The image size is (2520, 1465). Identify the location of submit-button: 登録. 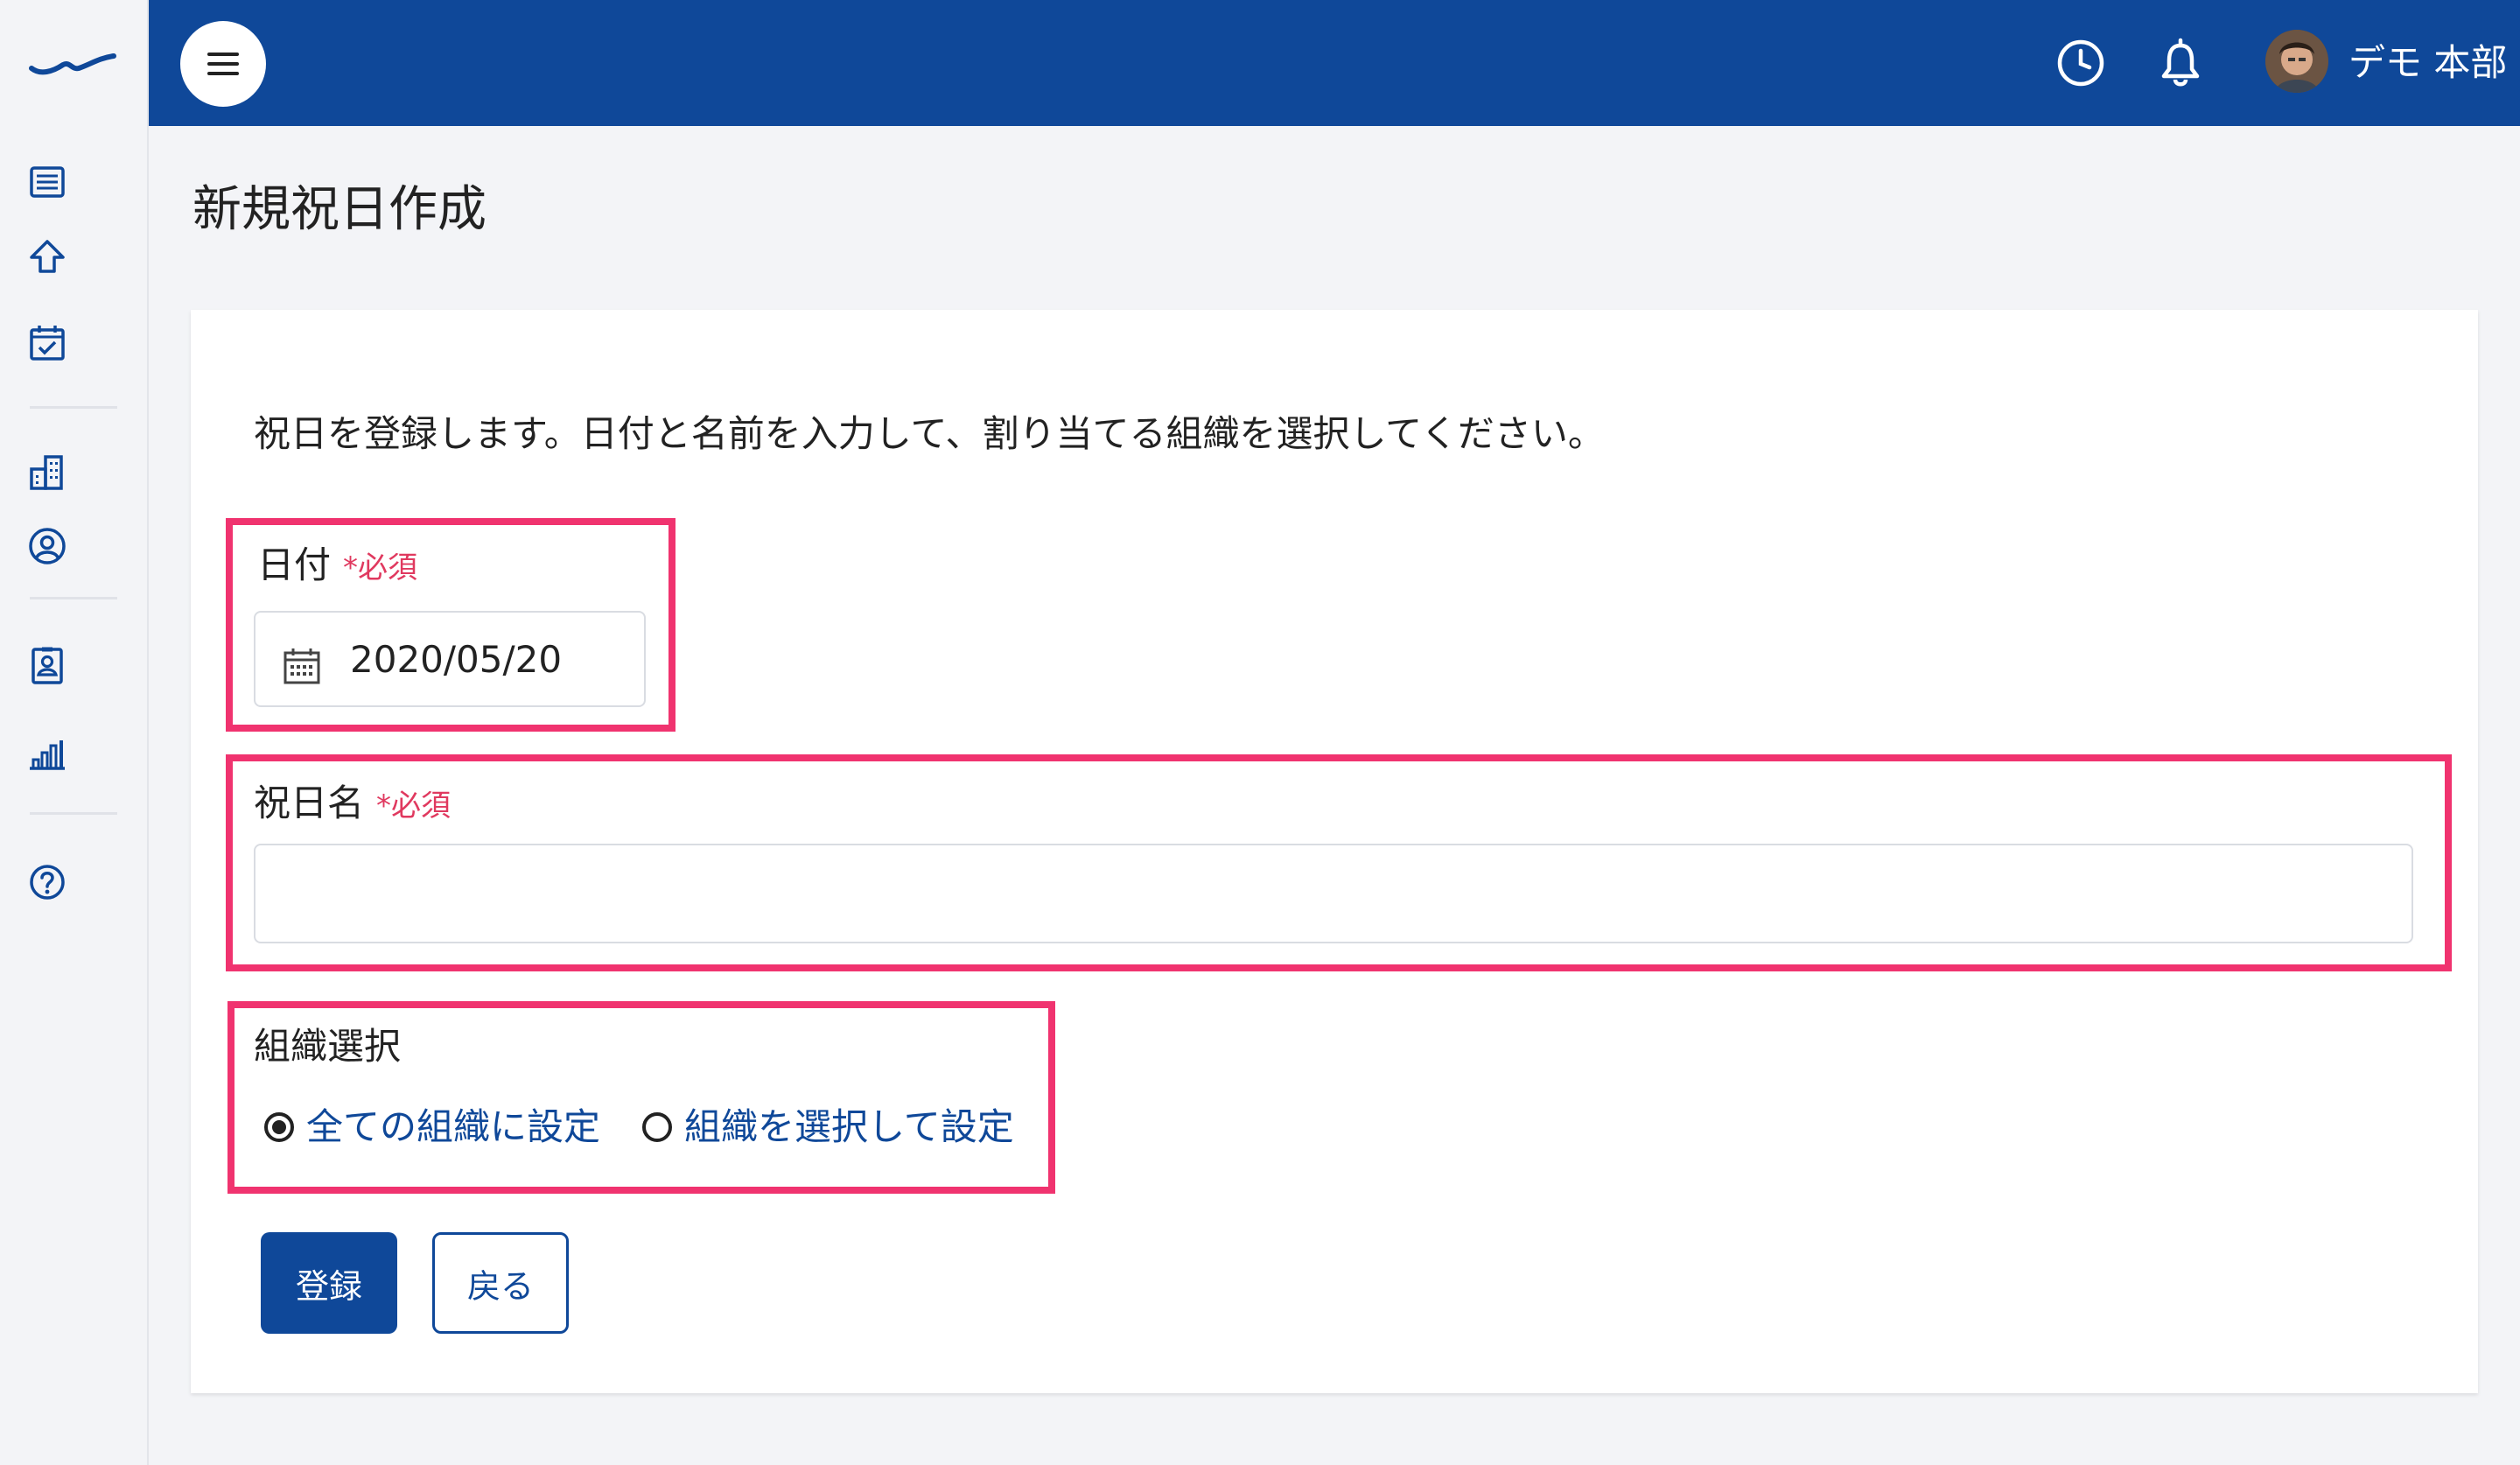
(329, 1283).